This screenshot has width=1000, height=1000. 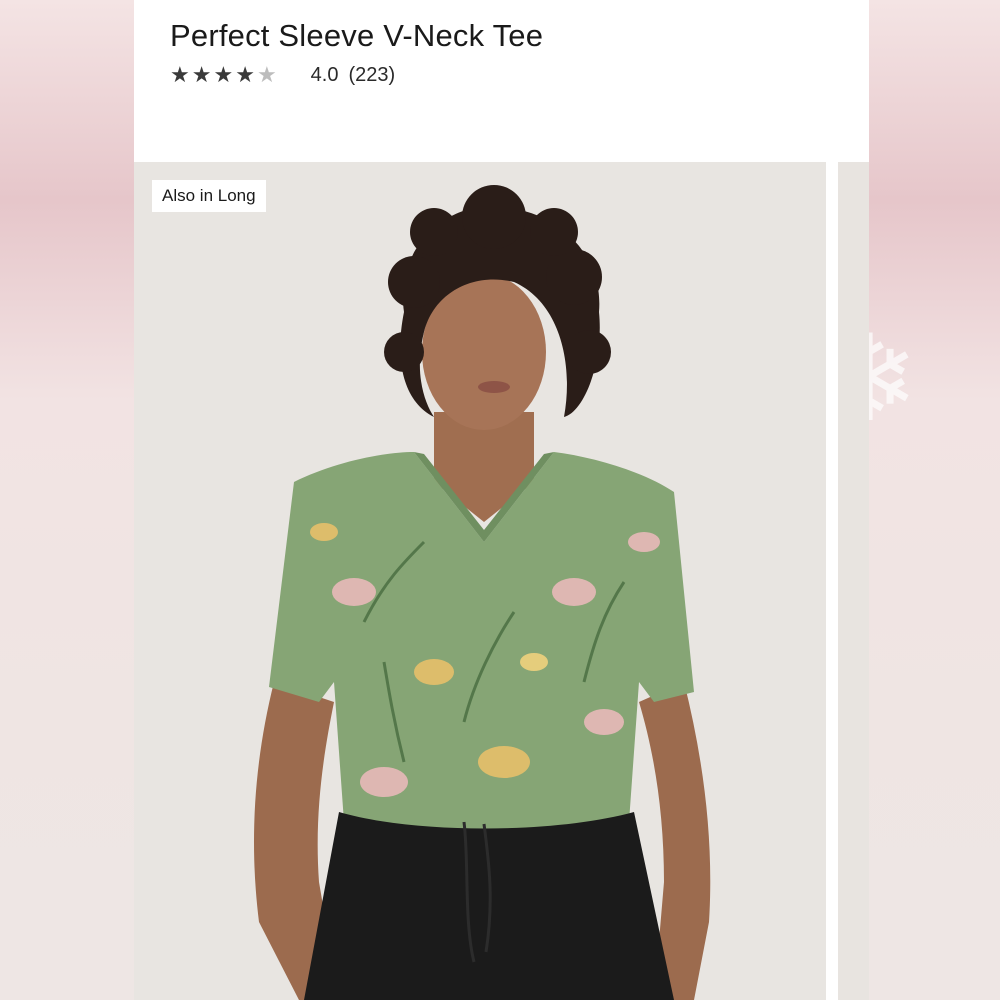 What do you see at coordinates (324, 74) in the screenshot?
I see `rating-value: 4.0` at bounding box center [324, 74].